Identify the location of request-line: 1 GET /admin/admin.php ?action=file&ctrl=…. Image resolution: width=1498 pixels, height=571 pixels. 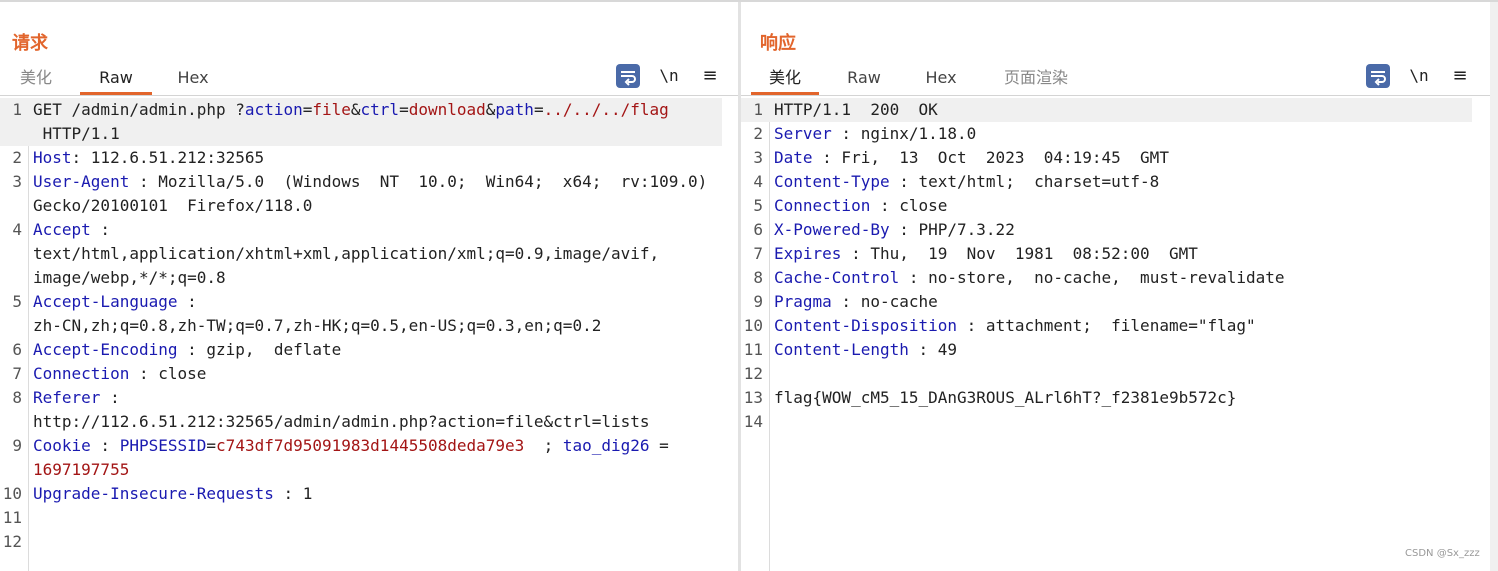
(361, 122).